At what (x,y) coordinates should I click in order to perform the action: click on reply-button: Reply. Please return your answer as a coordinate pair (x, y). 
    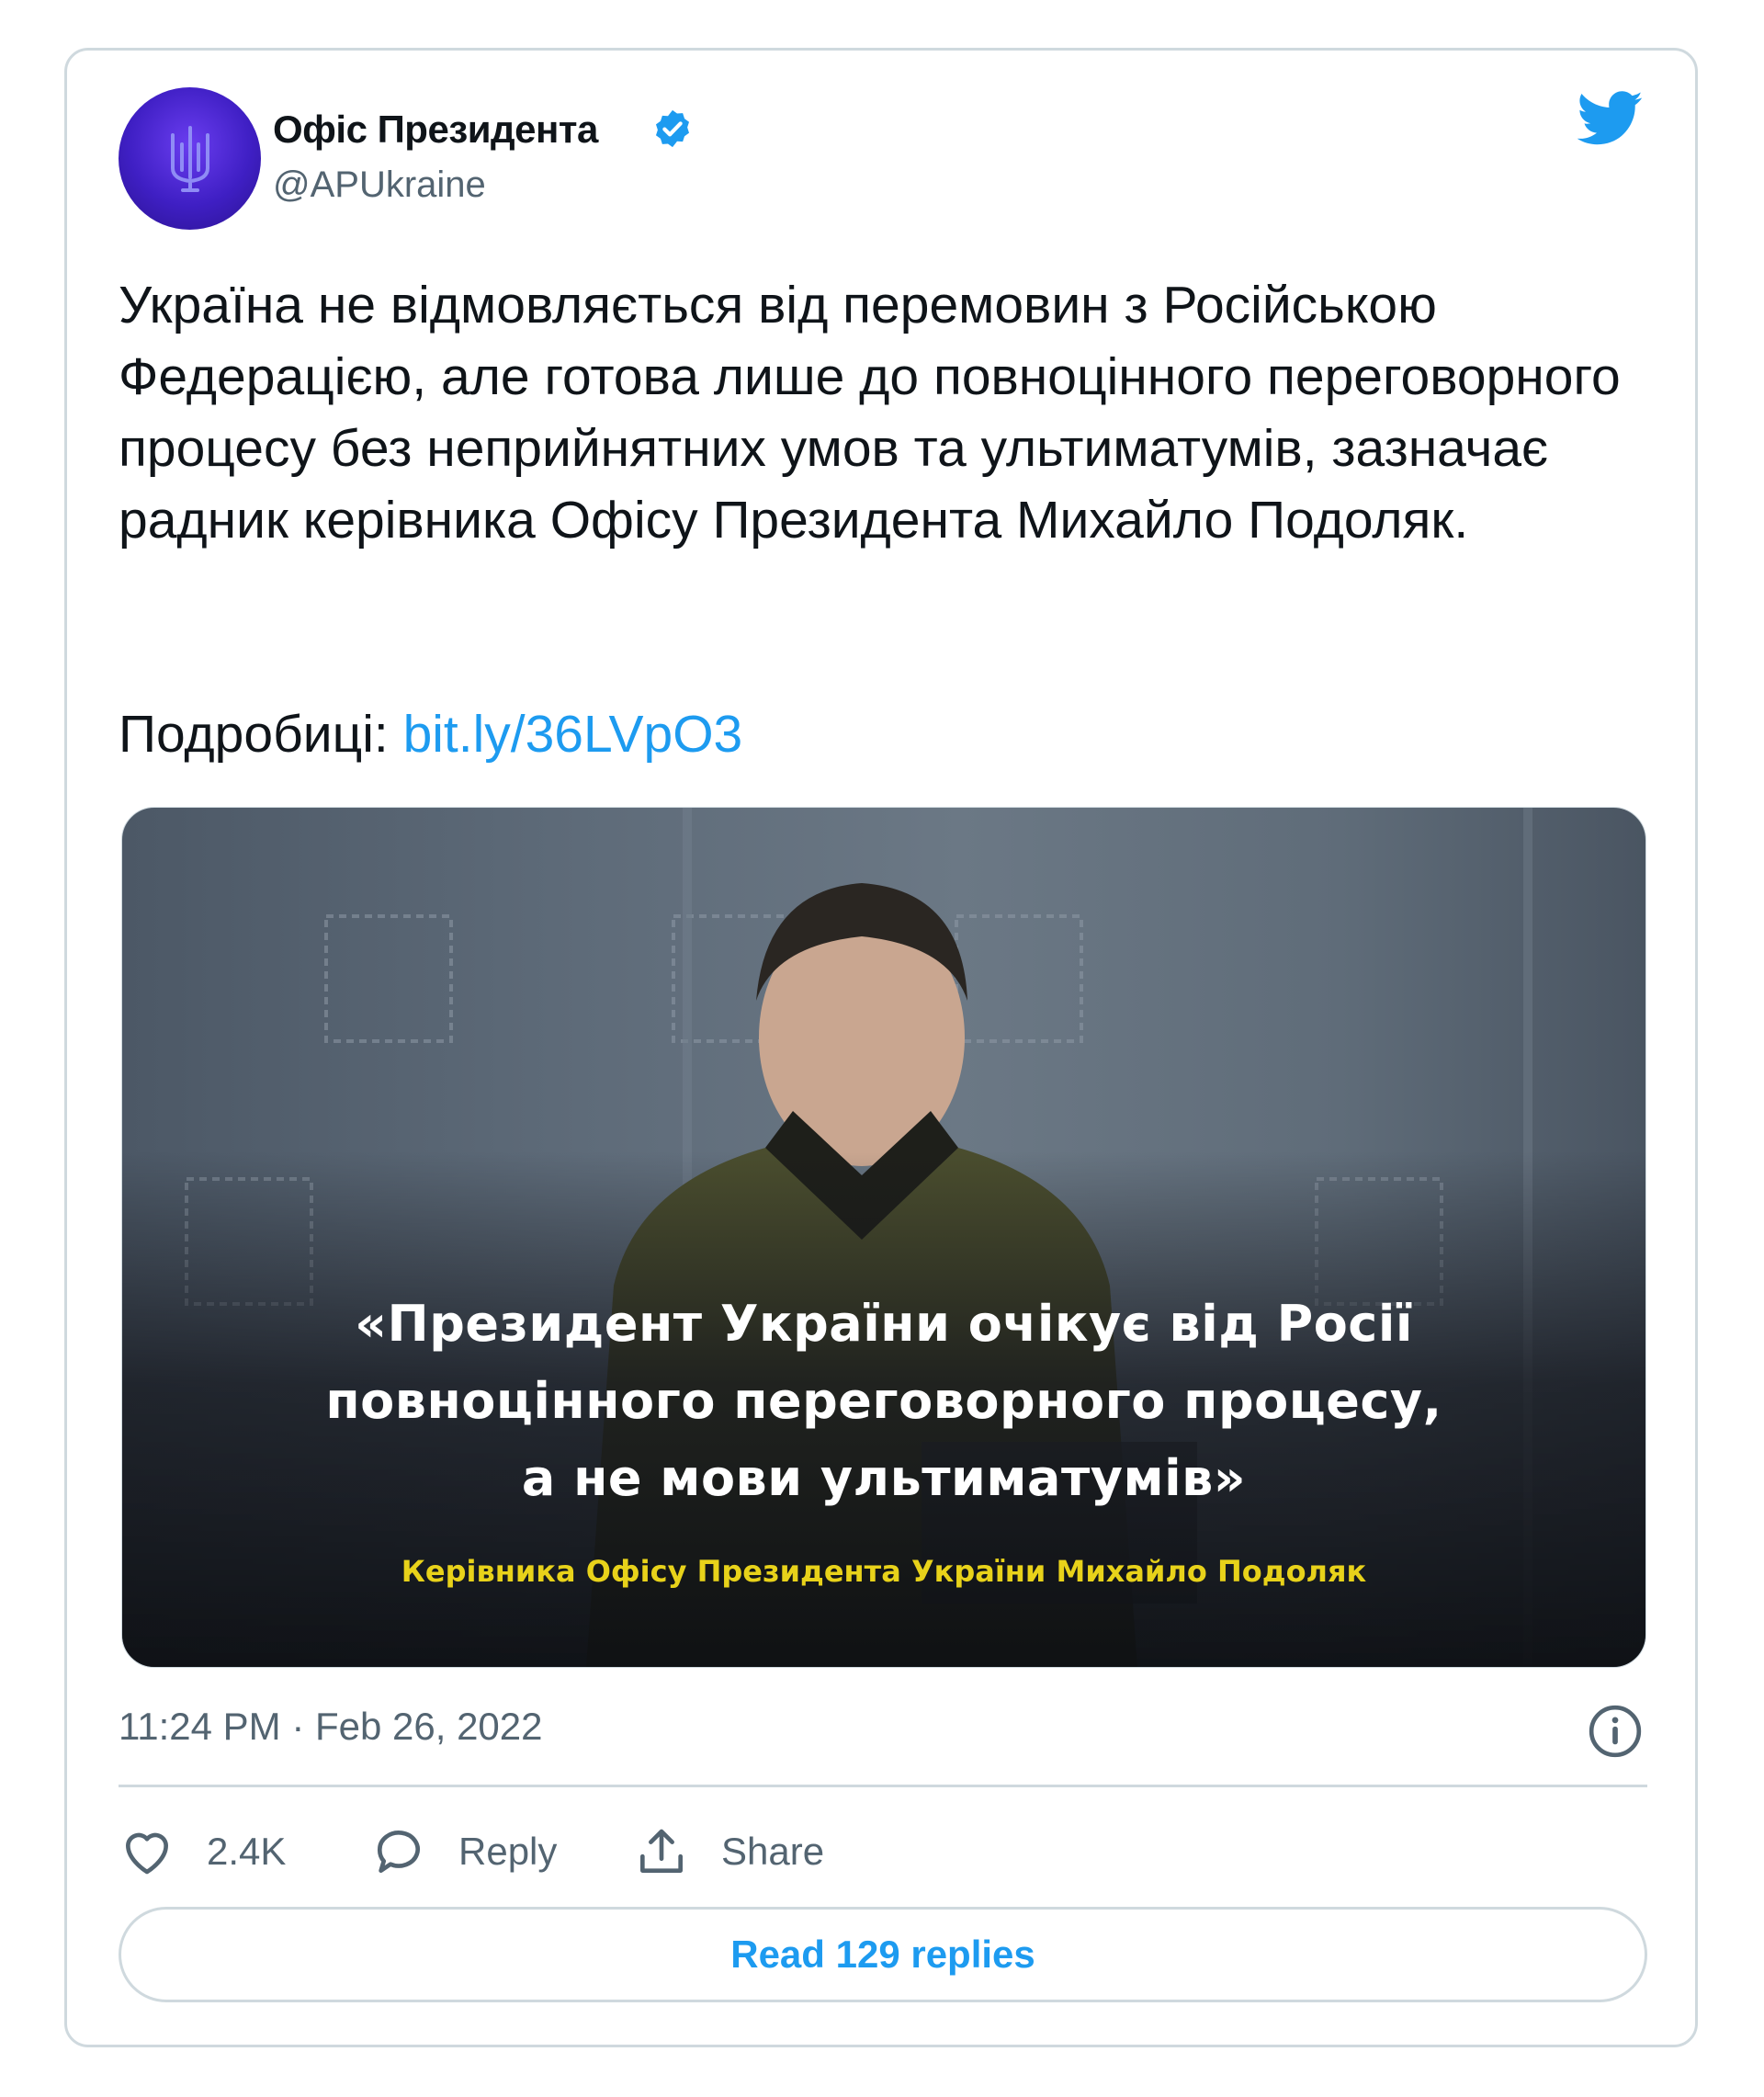
    Looking at the image, I should click on (476, 1852).